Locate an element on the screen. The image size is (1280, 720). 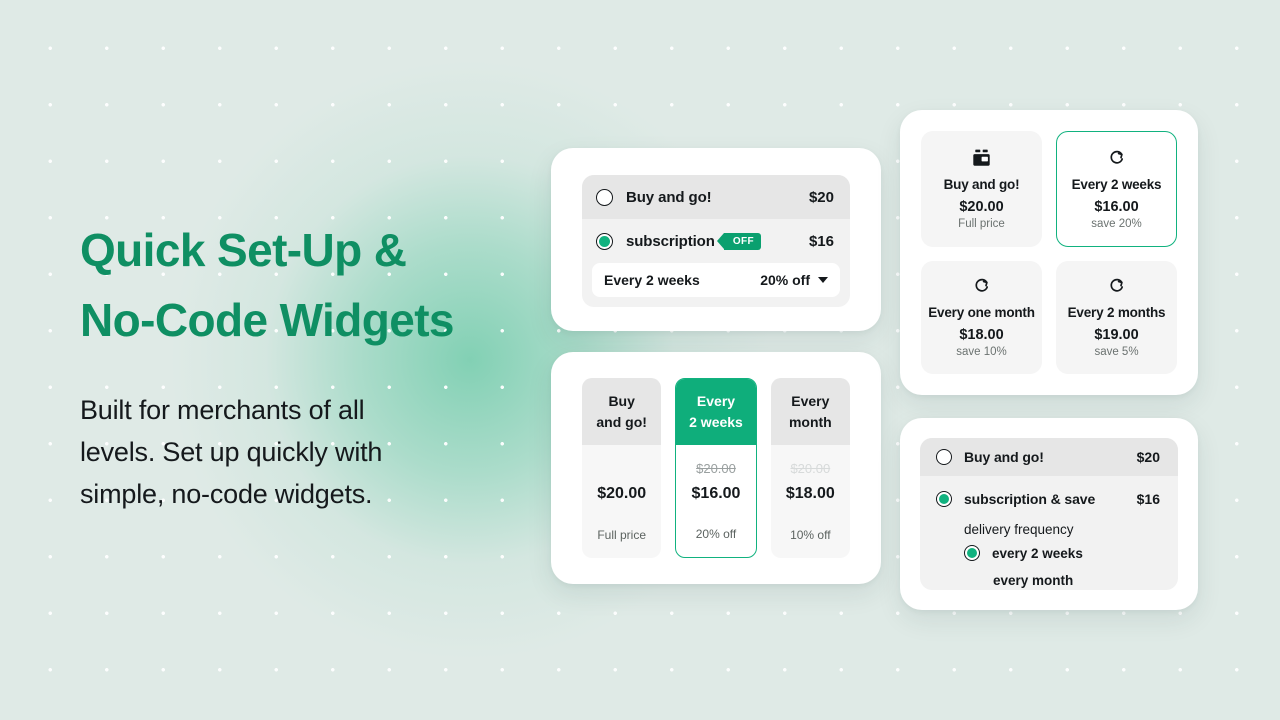
radio-option-subscription: subscription OFF $16 is located at coordinates (716, 241).